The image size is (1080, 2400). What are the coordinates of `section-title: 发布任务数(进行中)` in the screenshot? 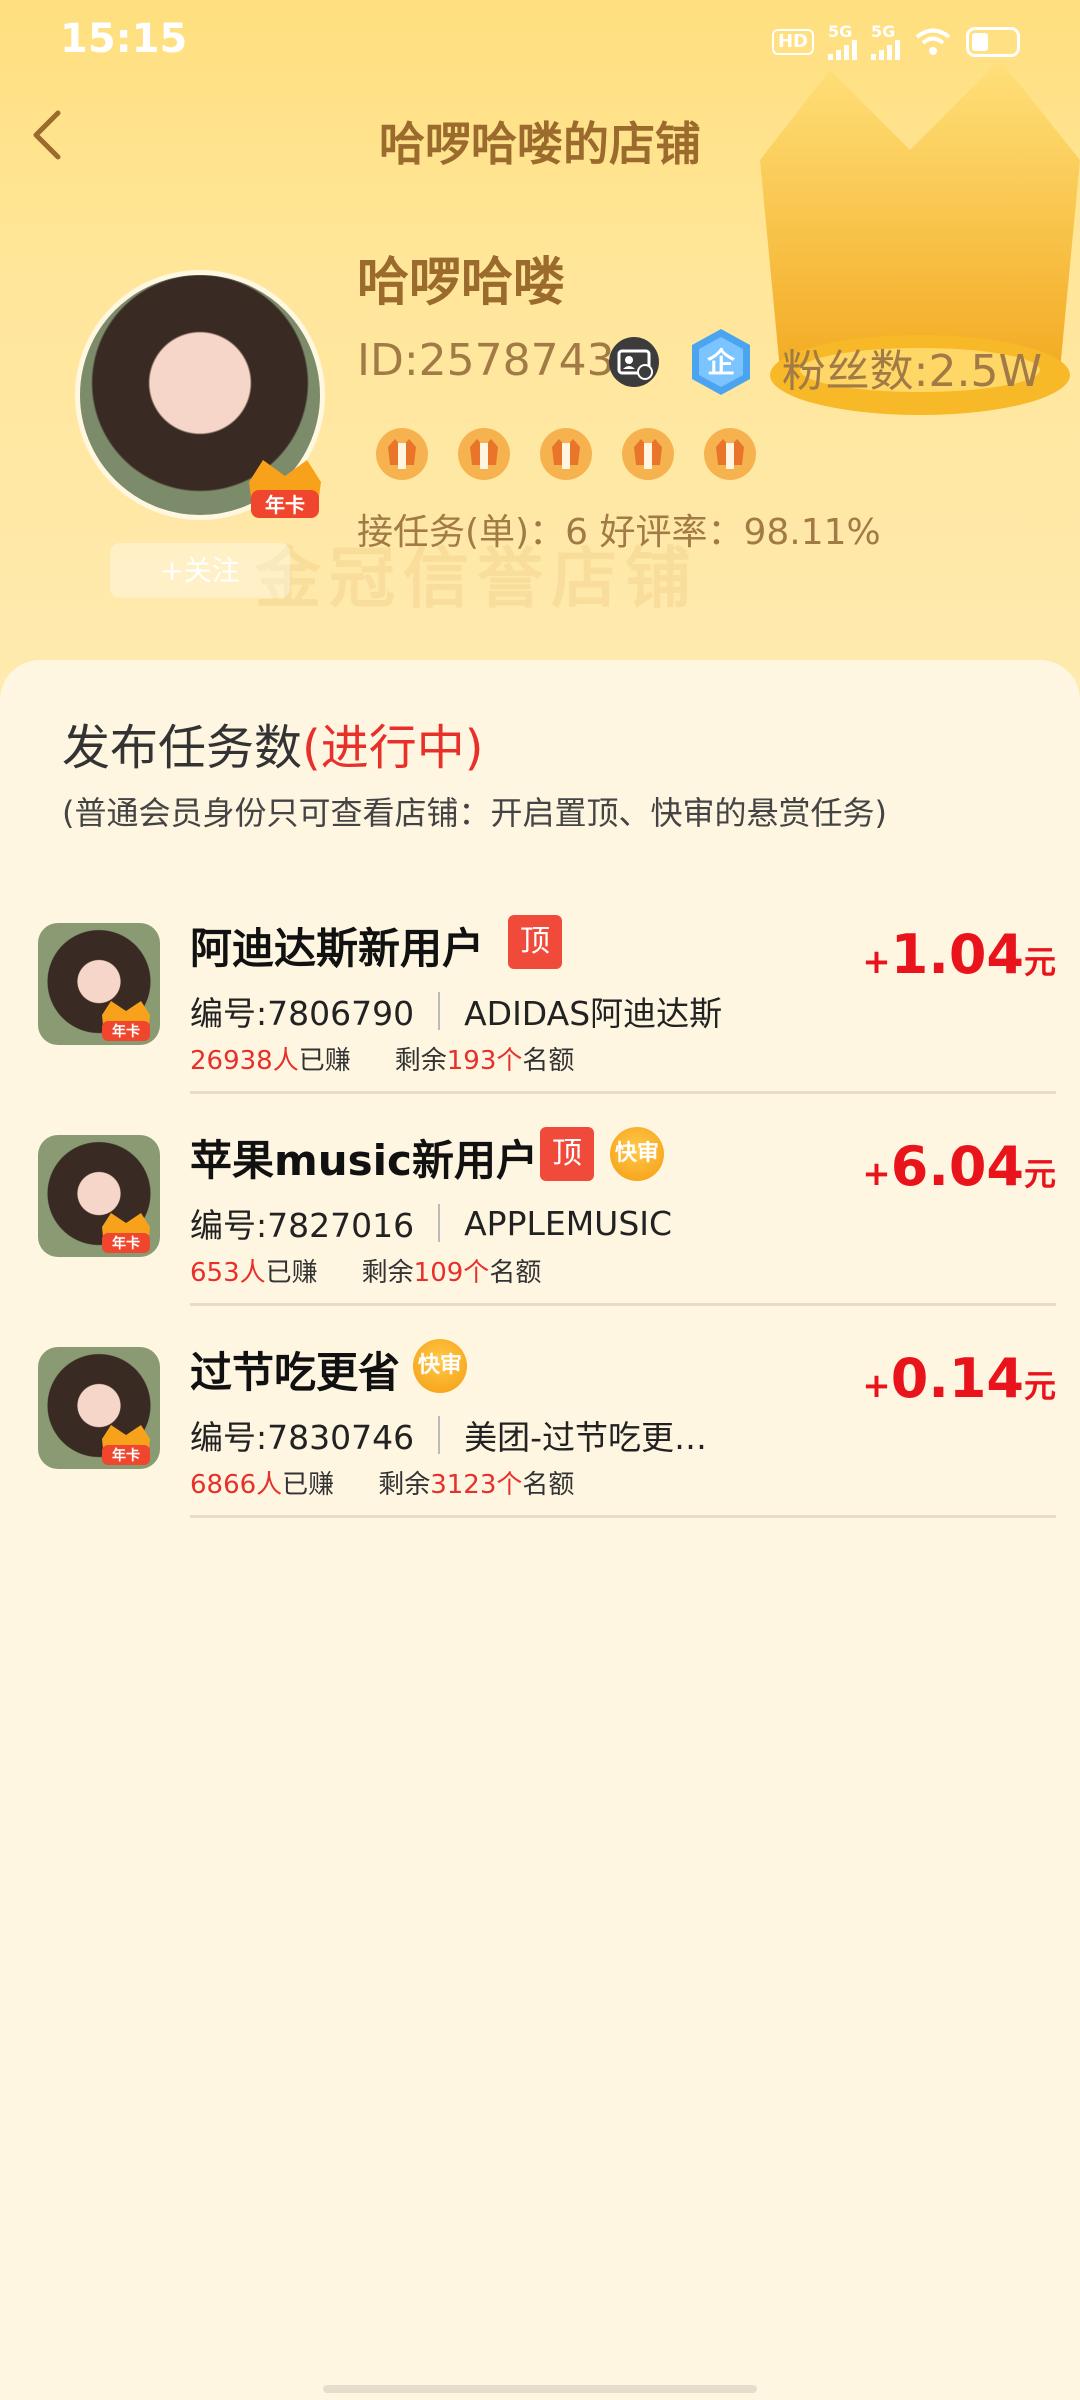 It's located at (273, 748).